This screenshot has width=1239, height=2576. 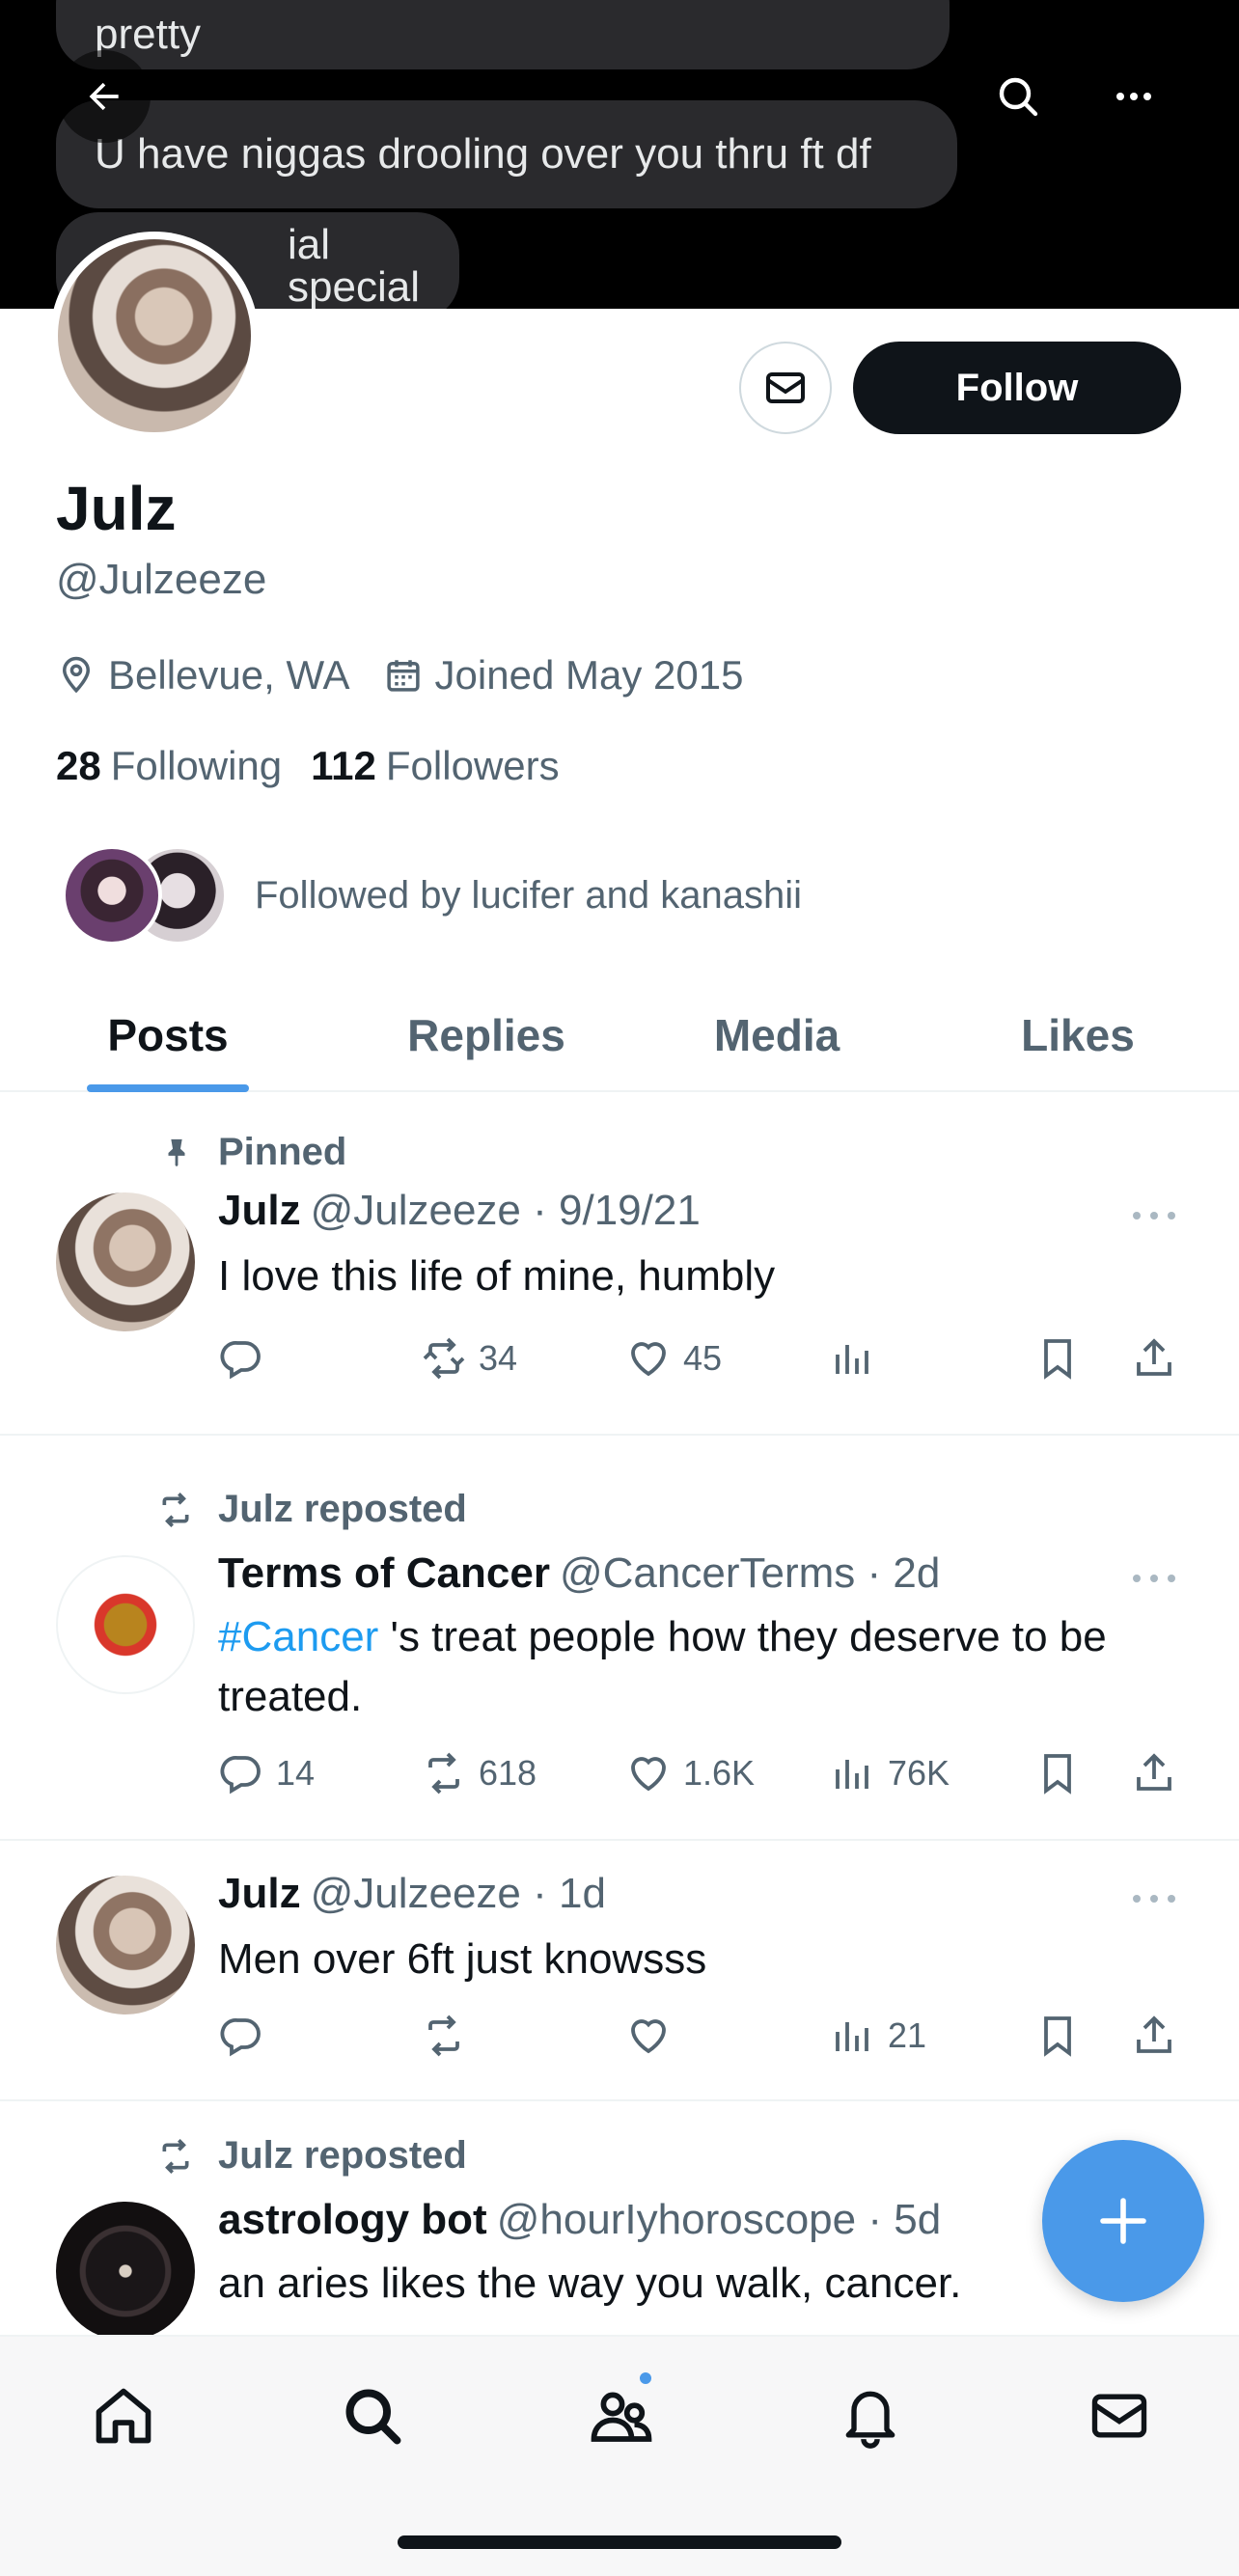 What do you see at coordinates (497, 1276) in the screenshot?
I see `post-text: I love this life of mine, humbly` at bounding box center [497, 1276].